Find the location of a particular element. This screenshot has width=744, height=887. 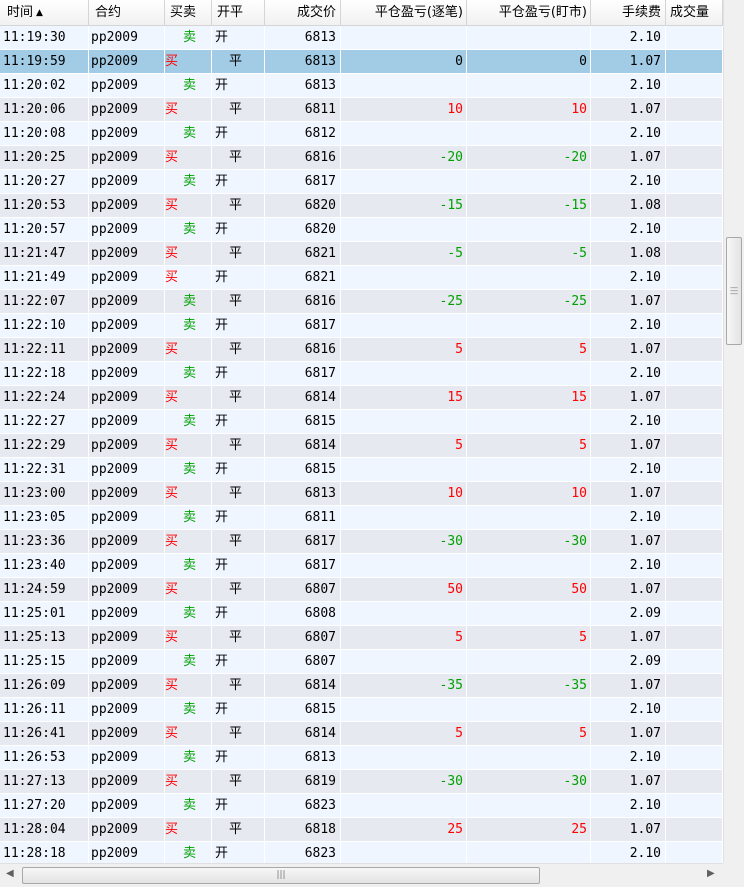

table-row: 11:19:30 pp2009 卖开 6813 2.10 is located at coordinates (361, 38).